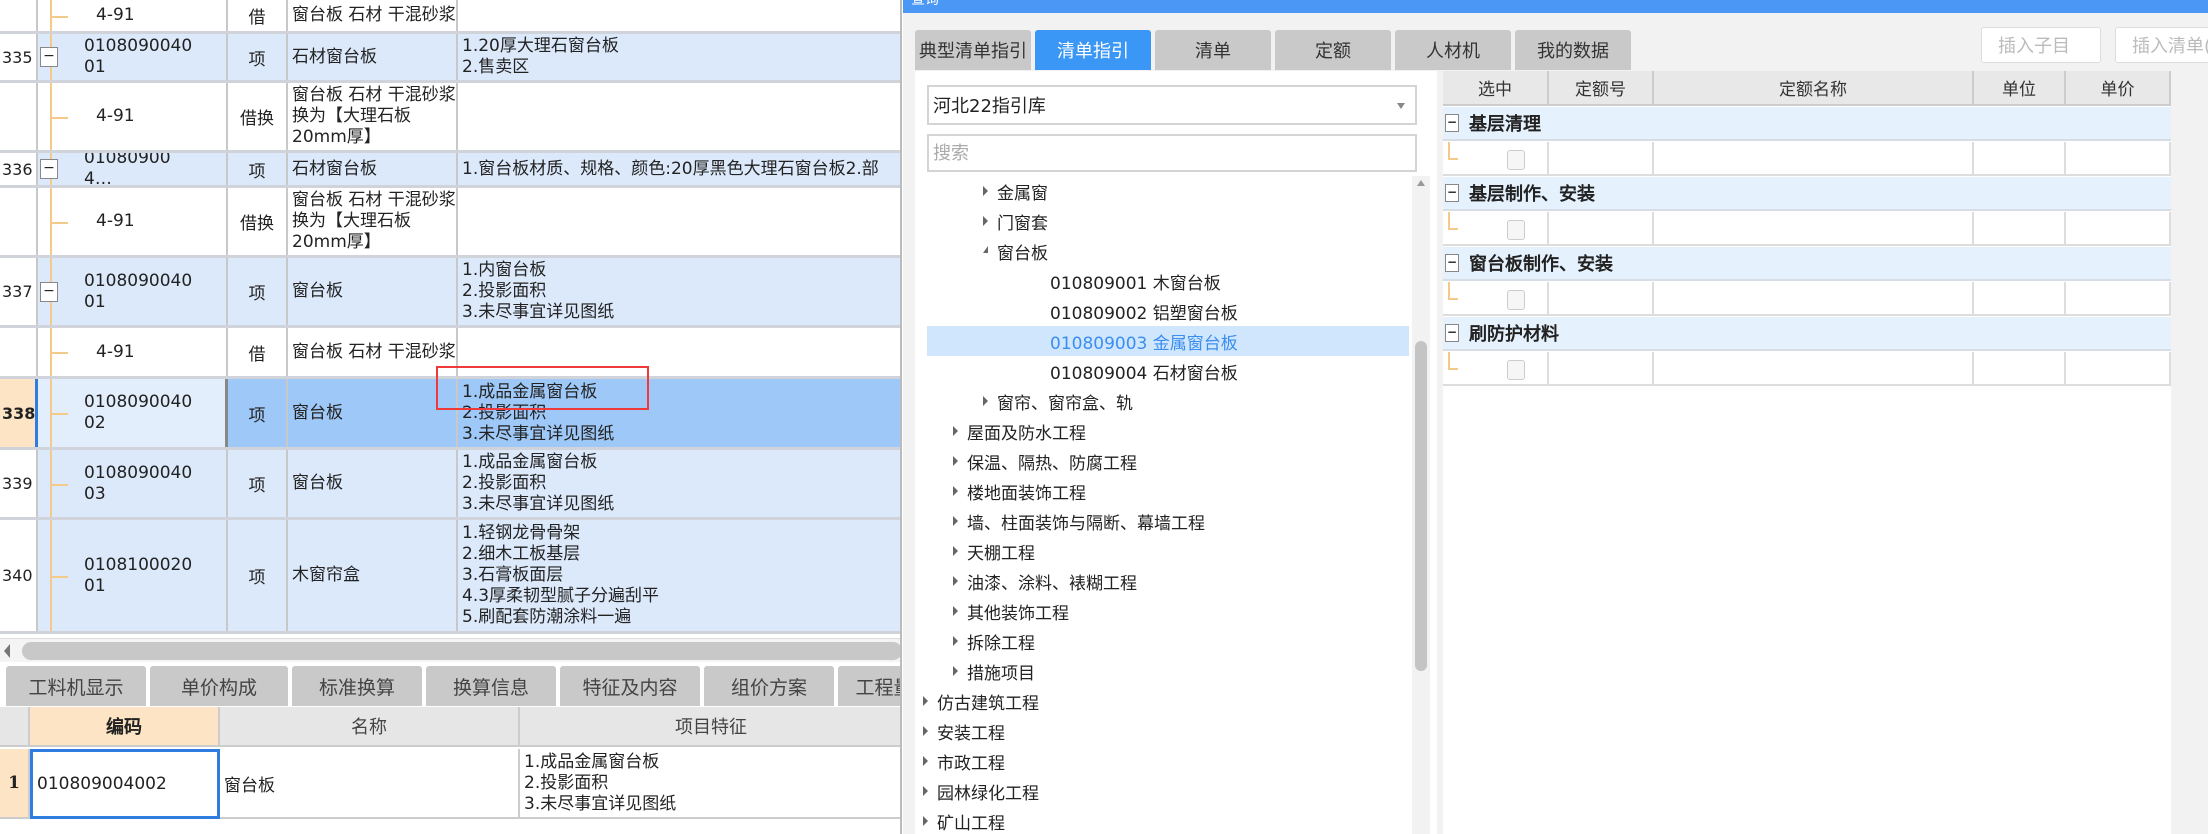 The image size is (2208, 834). What do you see at coordinates (370, 727) in the screenshot?
I see `header-name: 名称` at bounding box center [370, 727].